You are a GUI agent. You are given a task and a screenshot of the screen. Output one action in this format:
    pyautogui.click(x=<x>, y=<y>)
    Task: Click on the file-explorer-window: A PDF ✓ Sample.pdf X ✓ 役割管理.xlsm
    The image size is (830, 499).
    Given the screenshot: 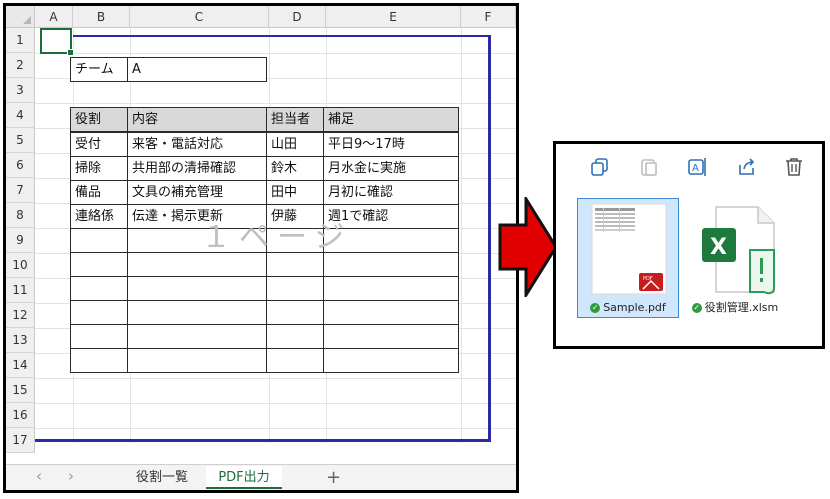 What is the action you would take?
    pyautogui.click(x=689, y=245)
    